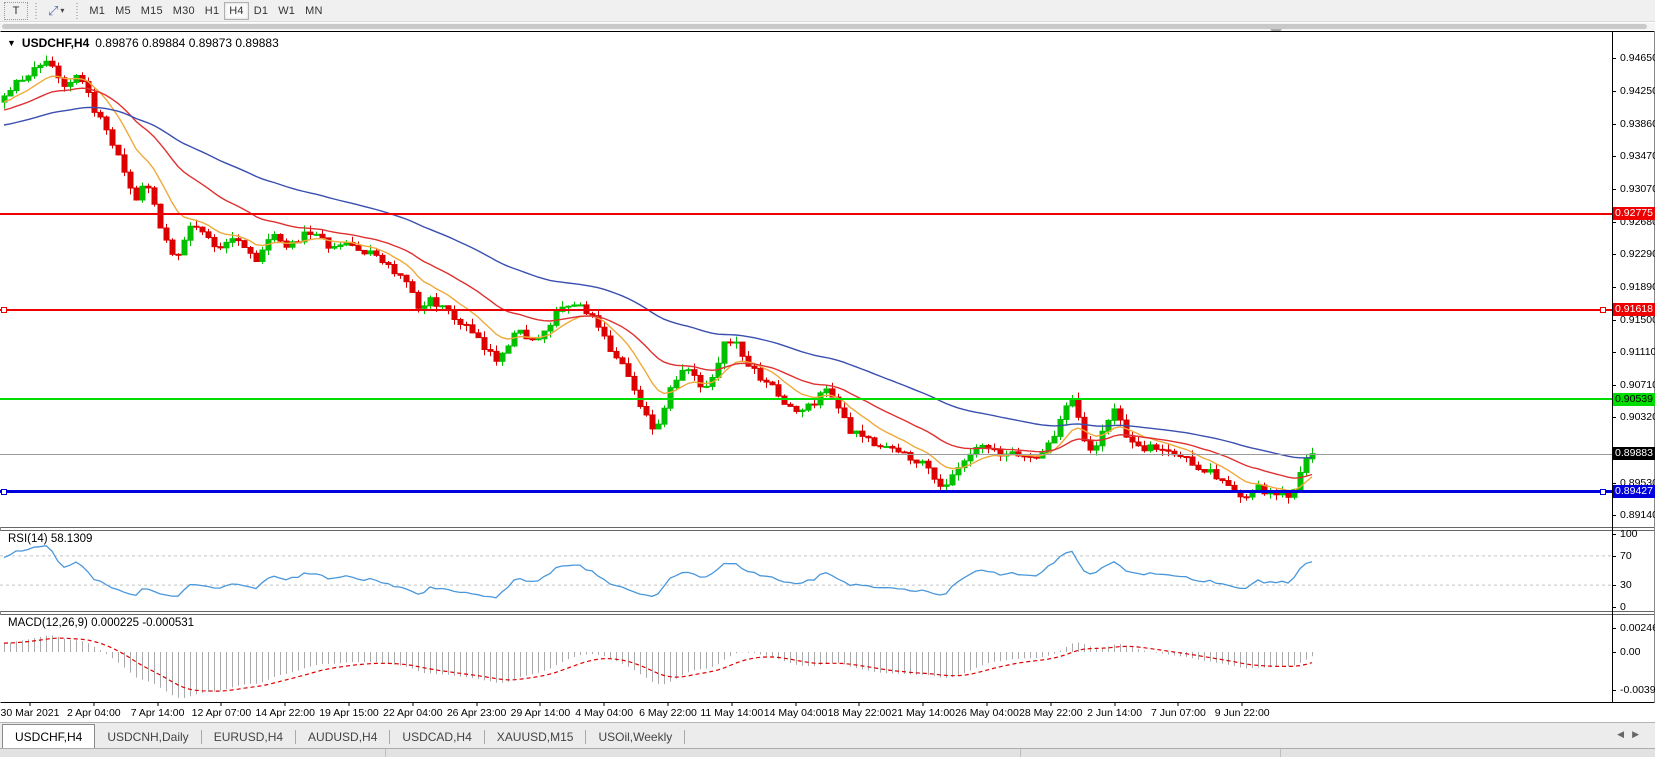 This screenshot has height=757, width=1655. I want to click on time-axis-line, so click(827, 702).